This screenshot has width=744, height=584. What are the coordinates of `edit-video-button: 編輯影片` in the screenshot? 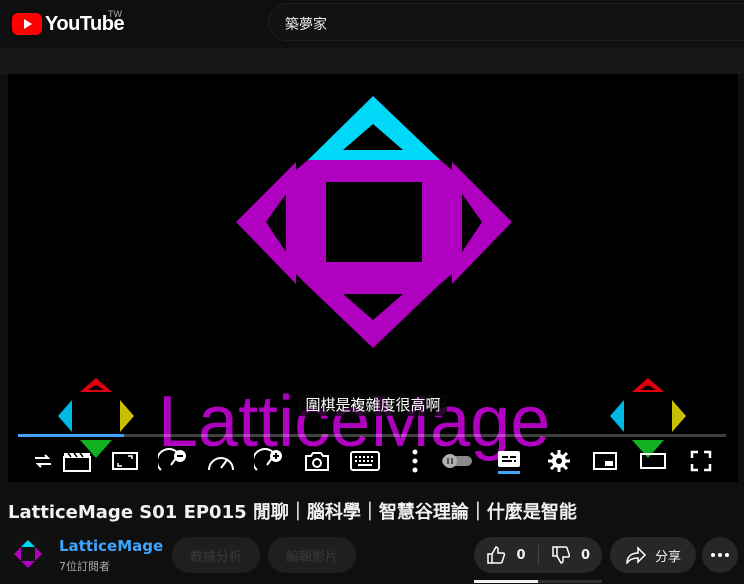 It's located at (312, 555).